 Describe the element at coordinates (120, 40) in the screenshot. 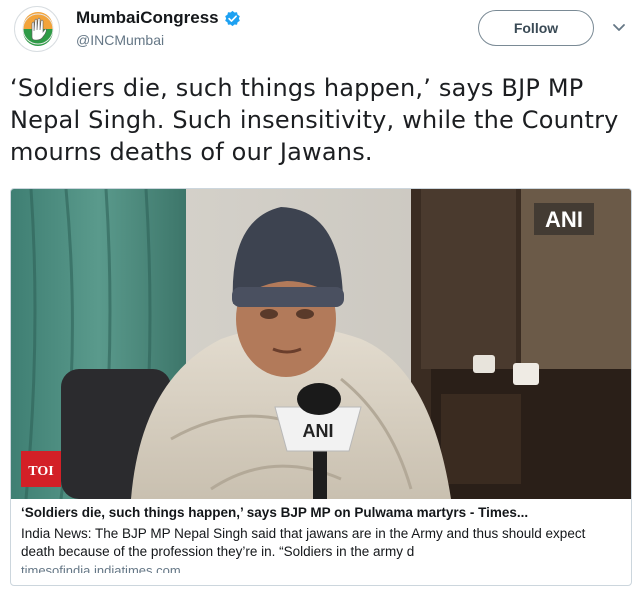

I see `account-handle: @INCMumbai` at that location.